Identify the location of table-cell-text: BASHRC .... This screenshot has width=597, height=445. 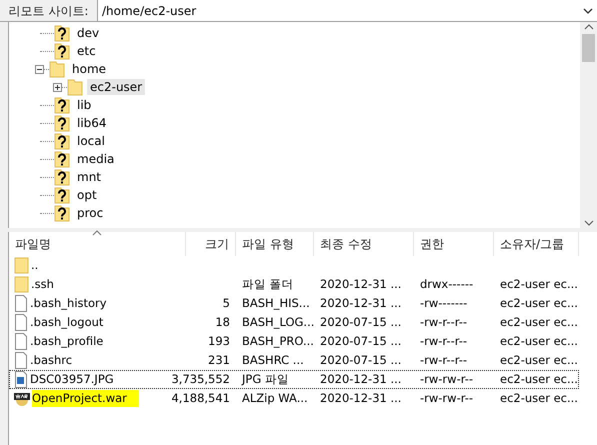
(273, 360).